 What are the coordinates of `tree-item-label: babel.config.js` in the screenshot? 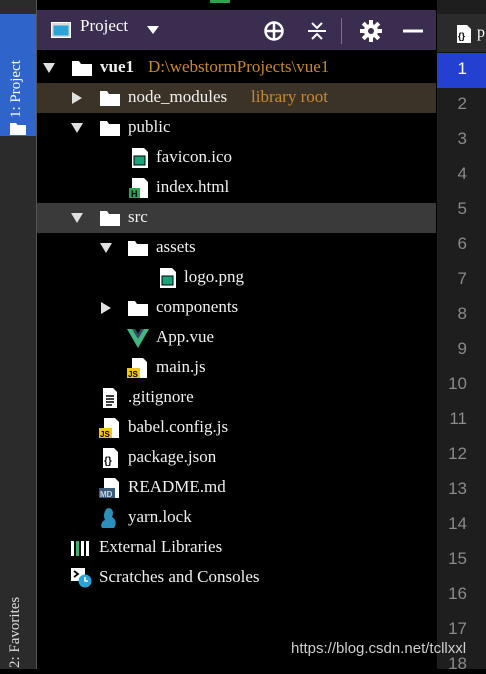 It's located at (178, 426).